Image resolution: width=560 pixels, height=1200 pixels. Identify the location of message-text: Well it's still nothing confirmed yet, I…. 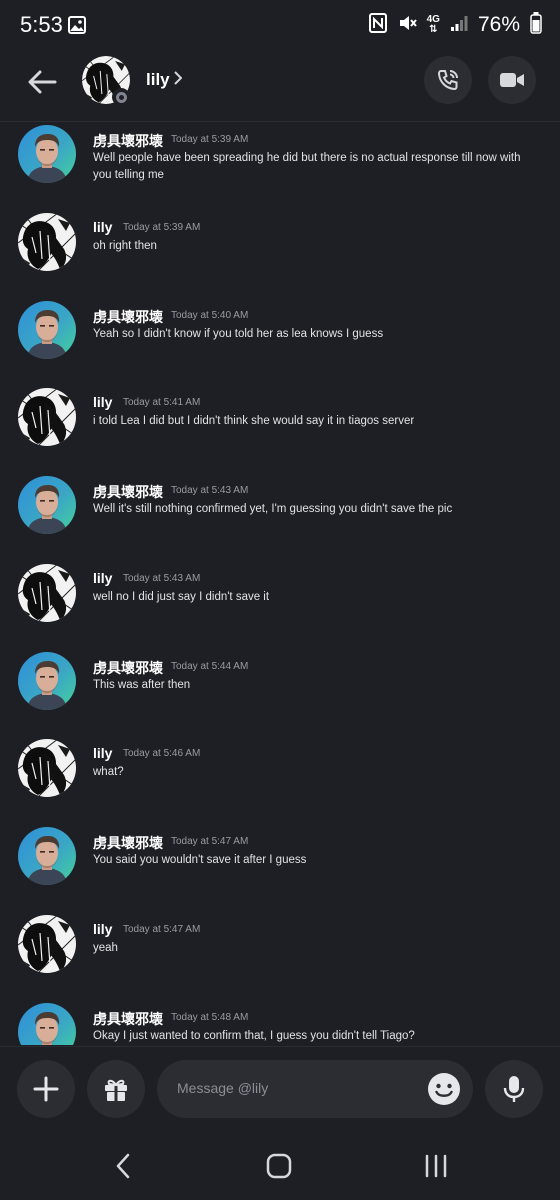
(273, 509).